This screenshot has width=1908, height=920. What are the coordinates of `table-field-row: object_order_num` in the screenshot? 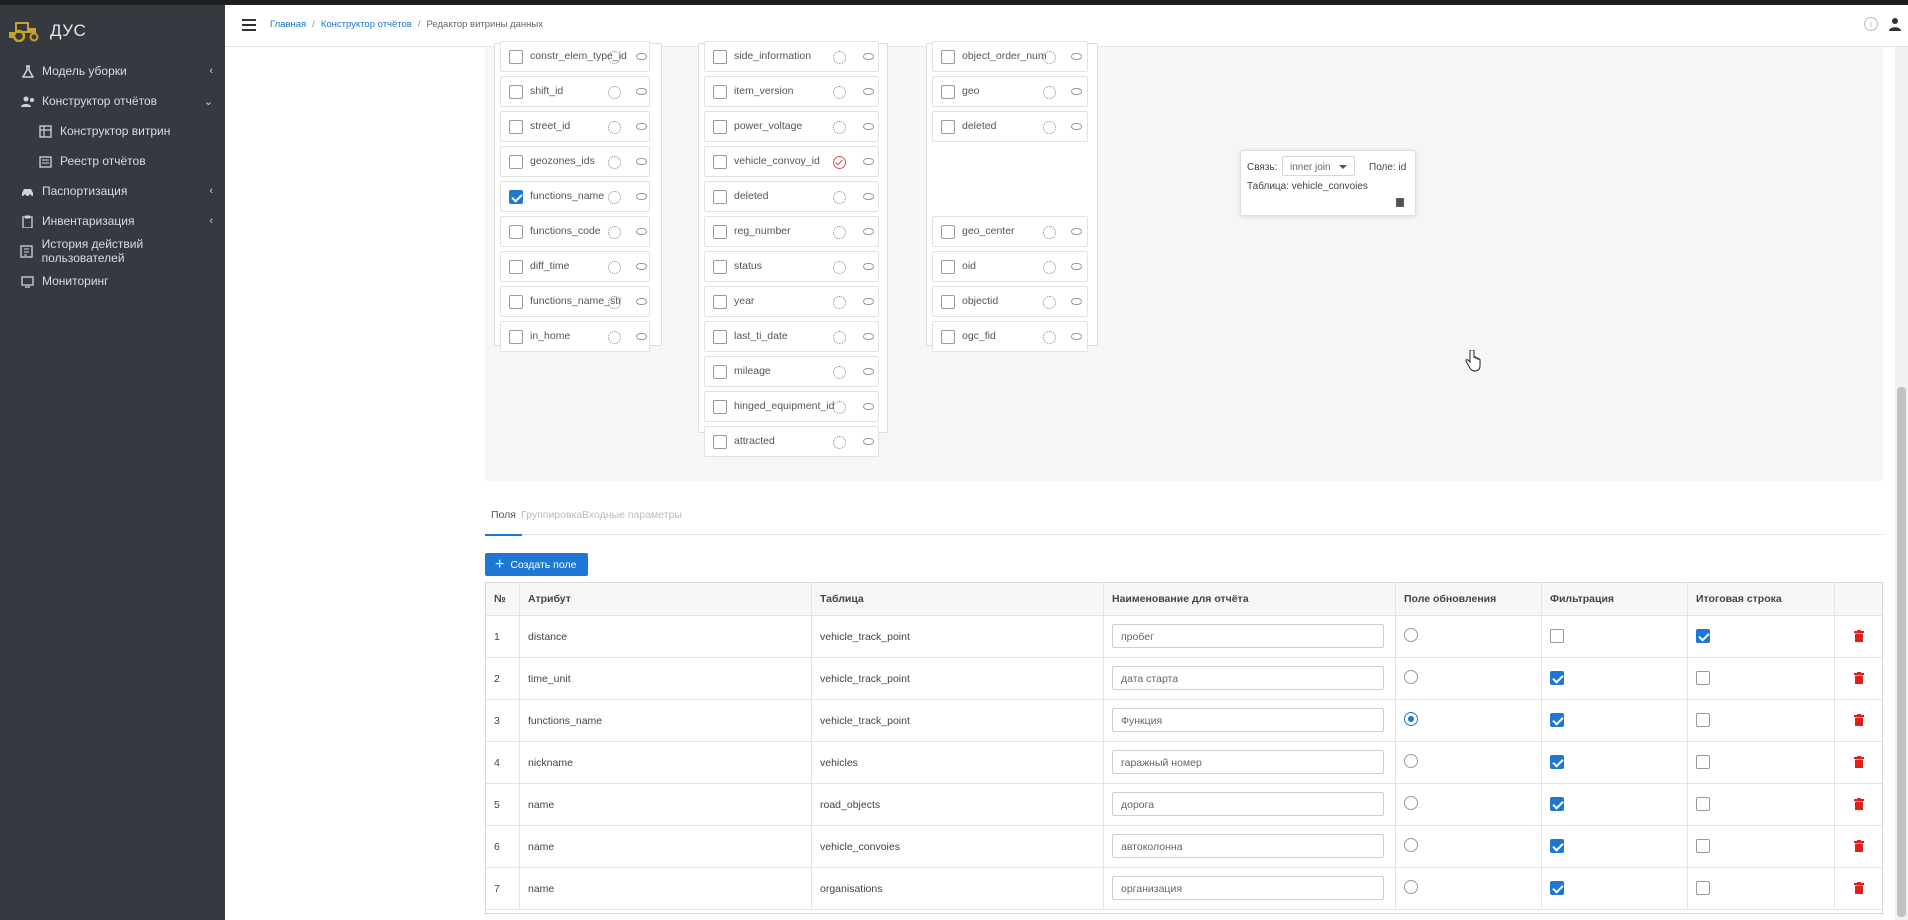 It's located at (1010, 56).